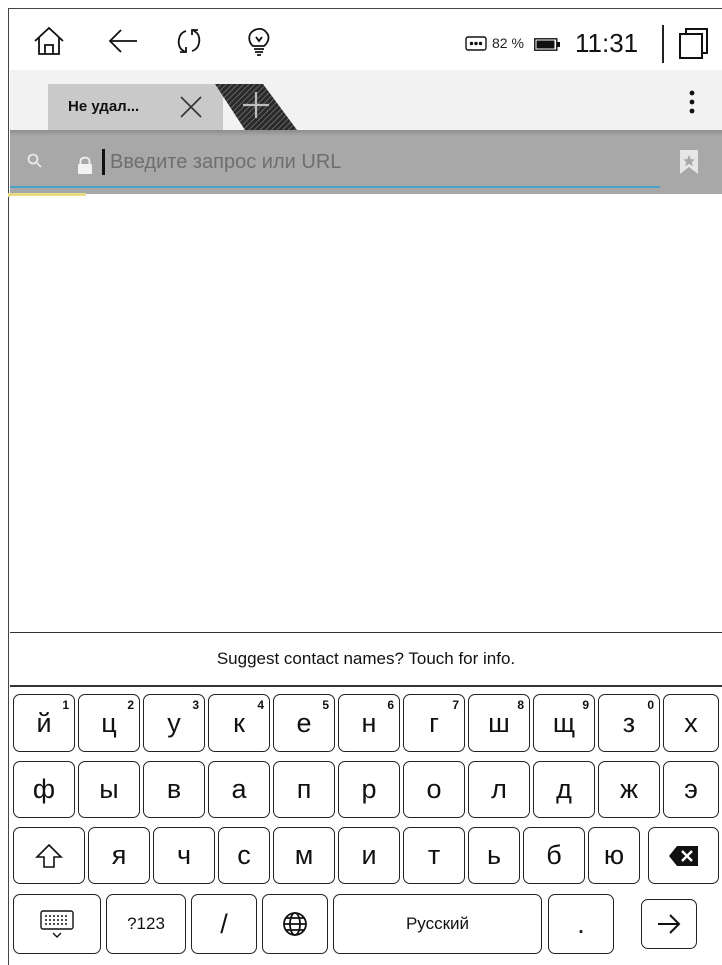 The height and width of the screenshot is (965, 722). I want to click on key: ь, so click(494, 855).